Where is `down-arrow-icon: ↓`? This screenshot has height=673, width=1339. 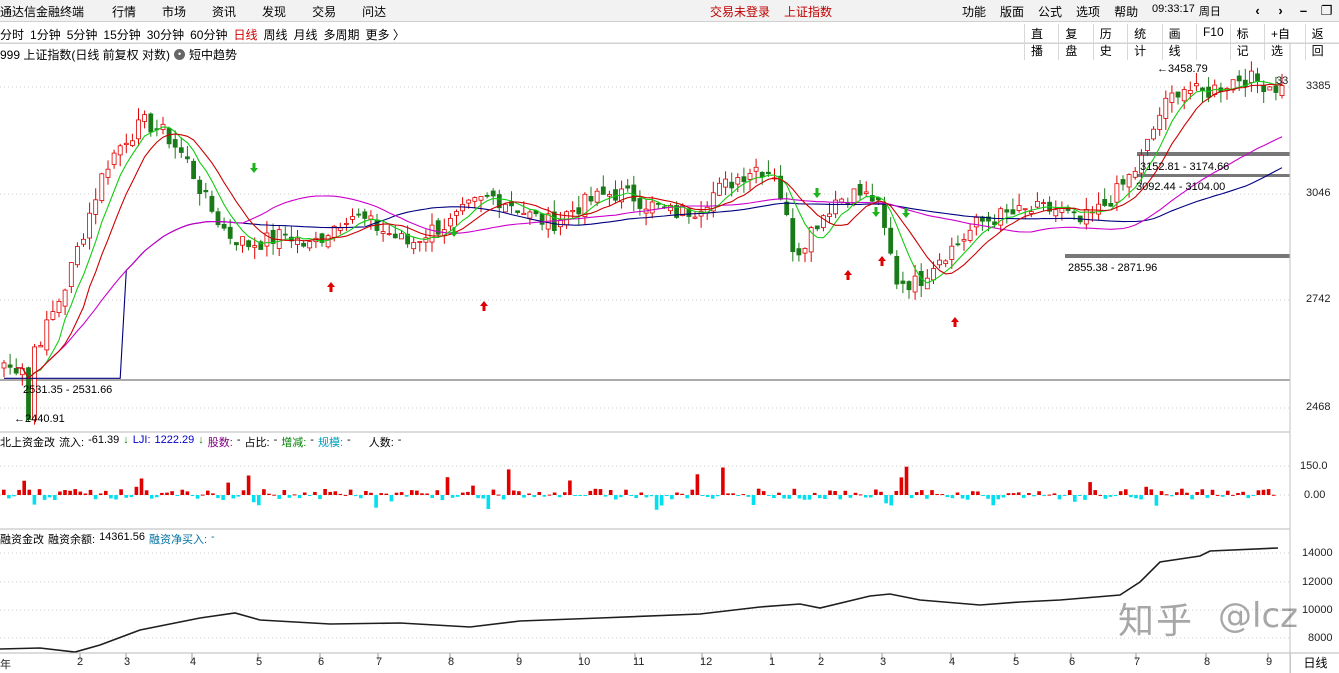
down-arrow-icon: ↓ is located at coordinates (126, 440).